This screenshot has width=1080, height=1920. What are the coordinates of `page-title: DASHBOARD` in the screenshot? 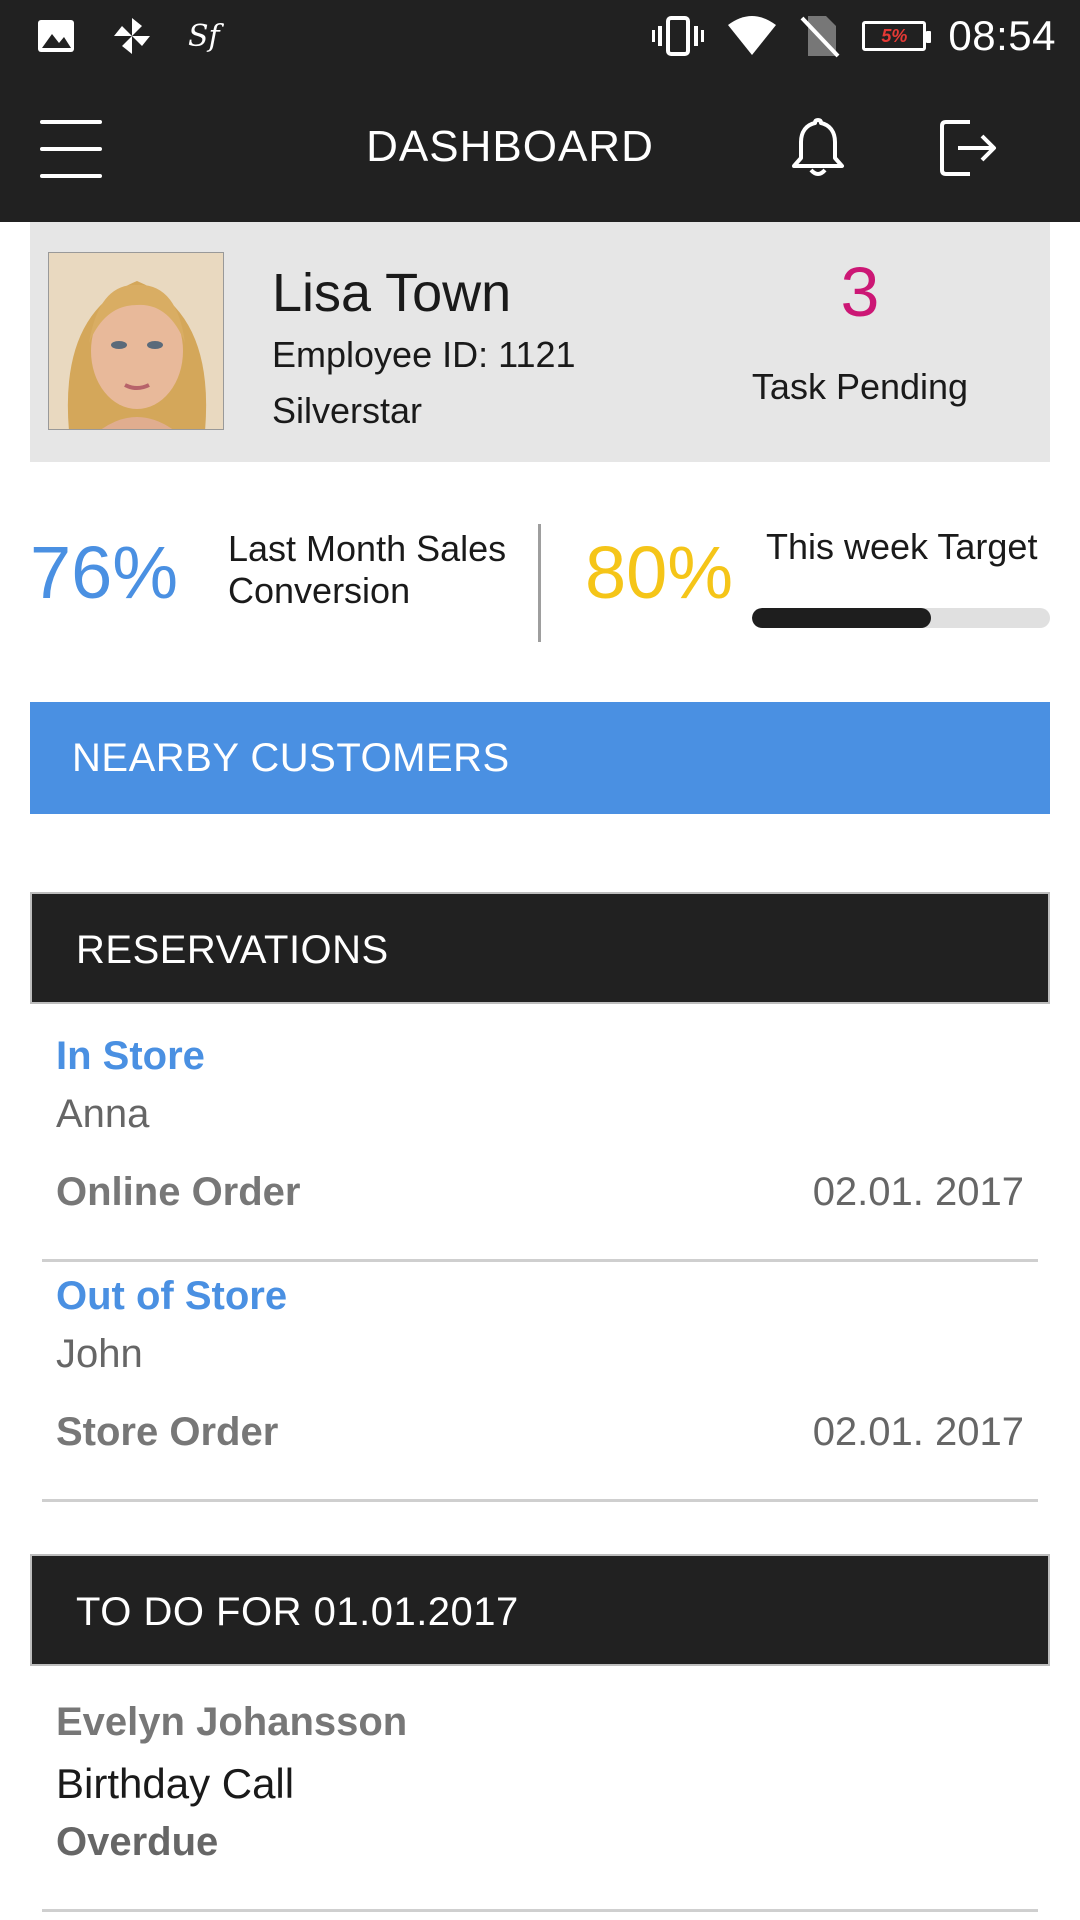 It's located at (510, 146).